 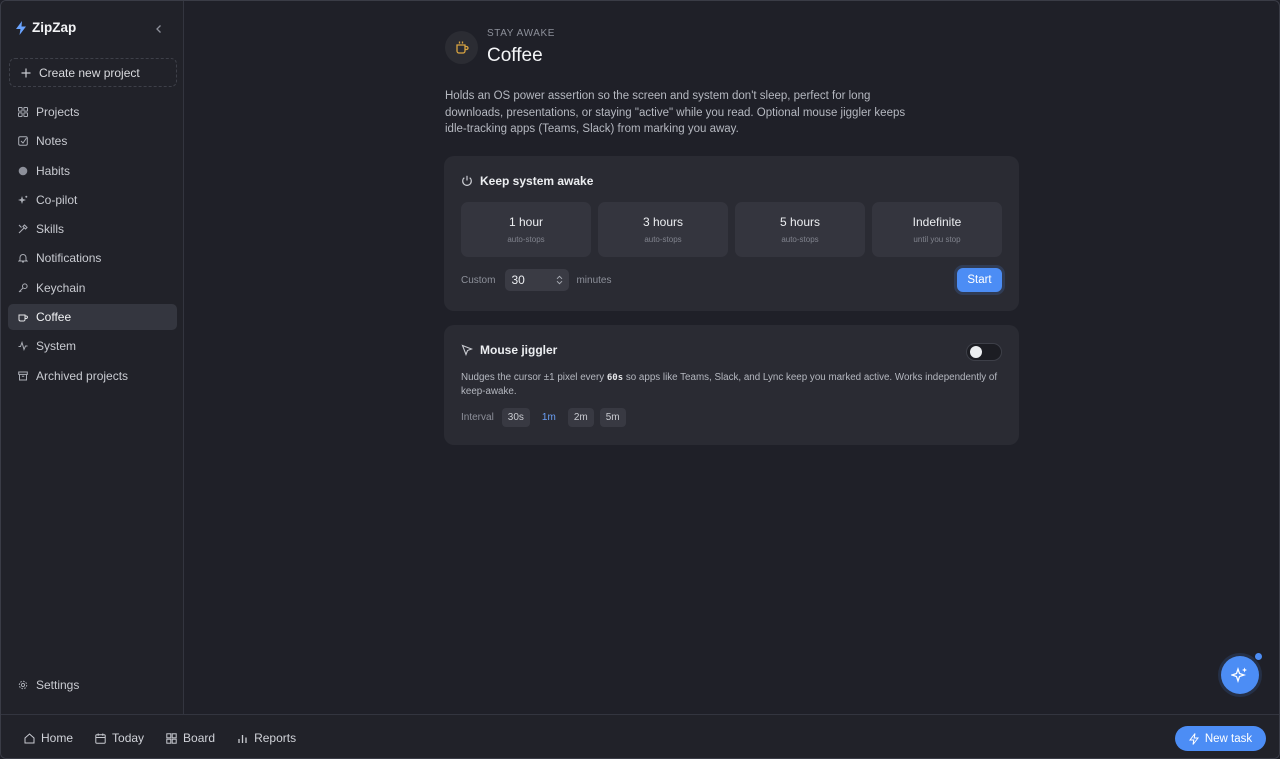 I want to click on plus-icon, so click(x=26, y=73).